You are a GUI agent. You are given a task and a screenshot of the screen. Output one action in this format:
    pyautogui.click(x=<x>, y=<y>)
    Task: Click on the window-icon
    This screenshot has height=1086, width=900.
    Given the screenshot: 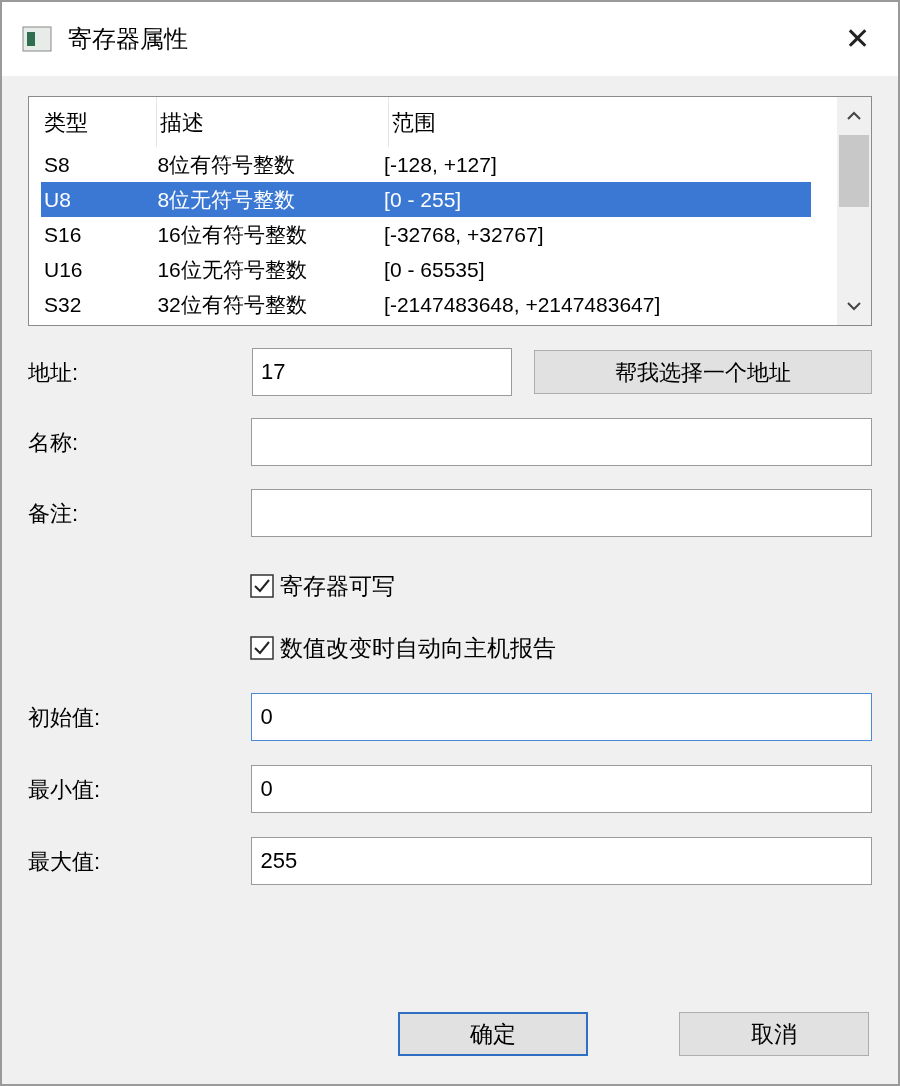 What is the action you would take?
    pyautogui.click(x=37, y=39)
    